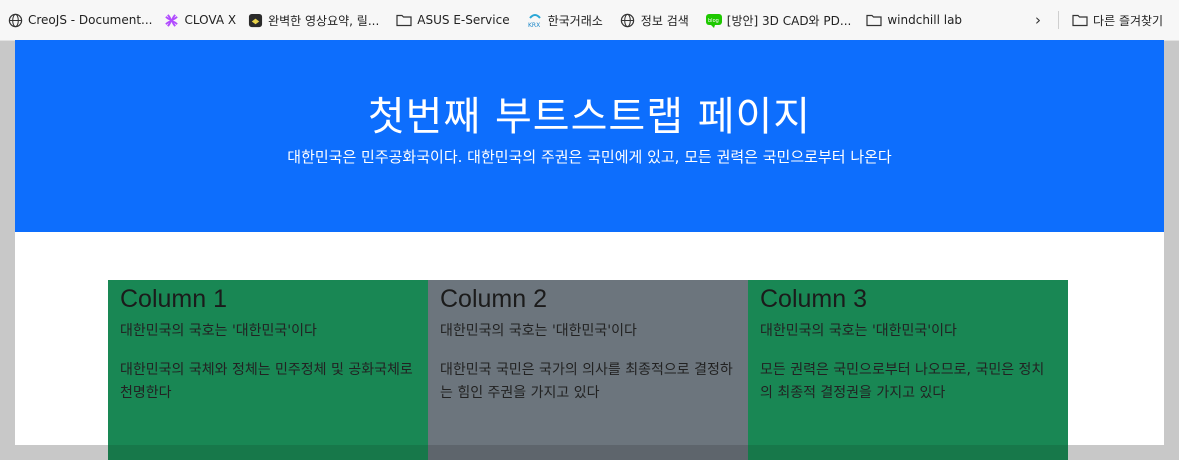 The height and width of the screenshot is (460, 1179). What do you see at coordinates (266, 381) in the screenshot?
I see `column-text: 대한민국의 국체와 정체는 민주정체 및 공화국체로 천명한다` at bounding box center [266, 381].